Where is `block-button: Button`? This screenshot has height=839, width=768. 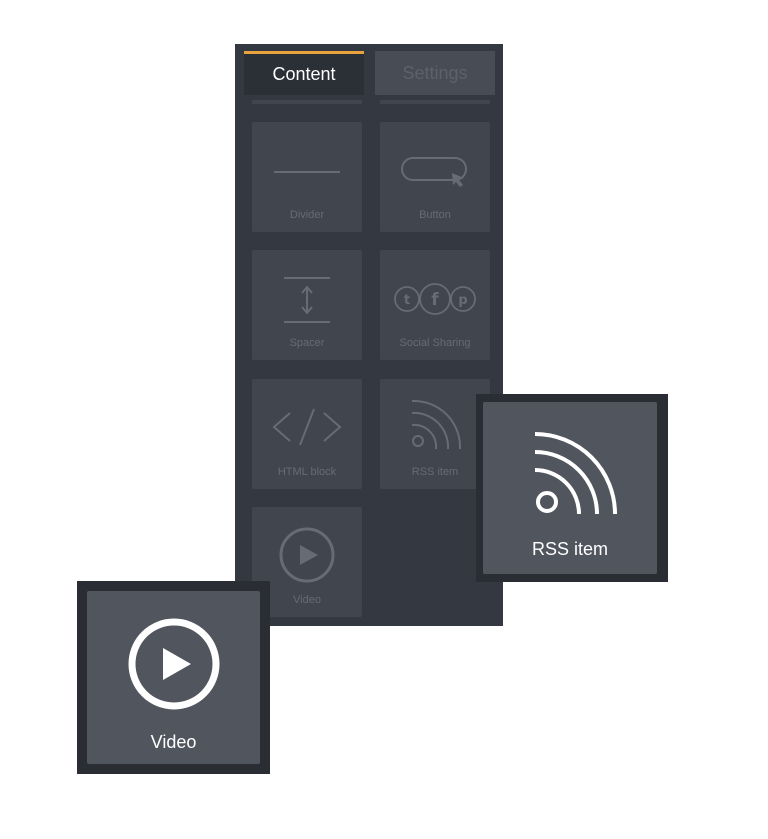
block-button: Button is located at coordinates (435, 177).